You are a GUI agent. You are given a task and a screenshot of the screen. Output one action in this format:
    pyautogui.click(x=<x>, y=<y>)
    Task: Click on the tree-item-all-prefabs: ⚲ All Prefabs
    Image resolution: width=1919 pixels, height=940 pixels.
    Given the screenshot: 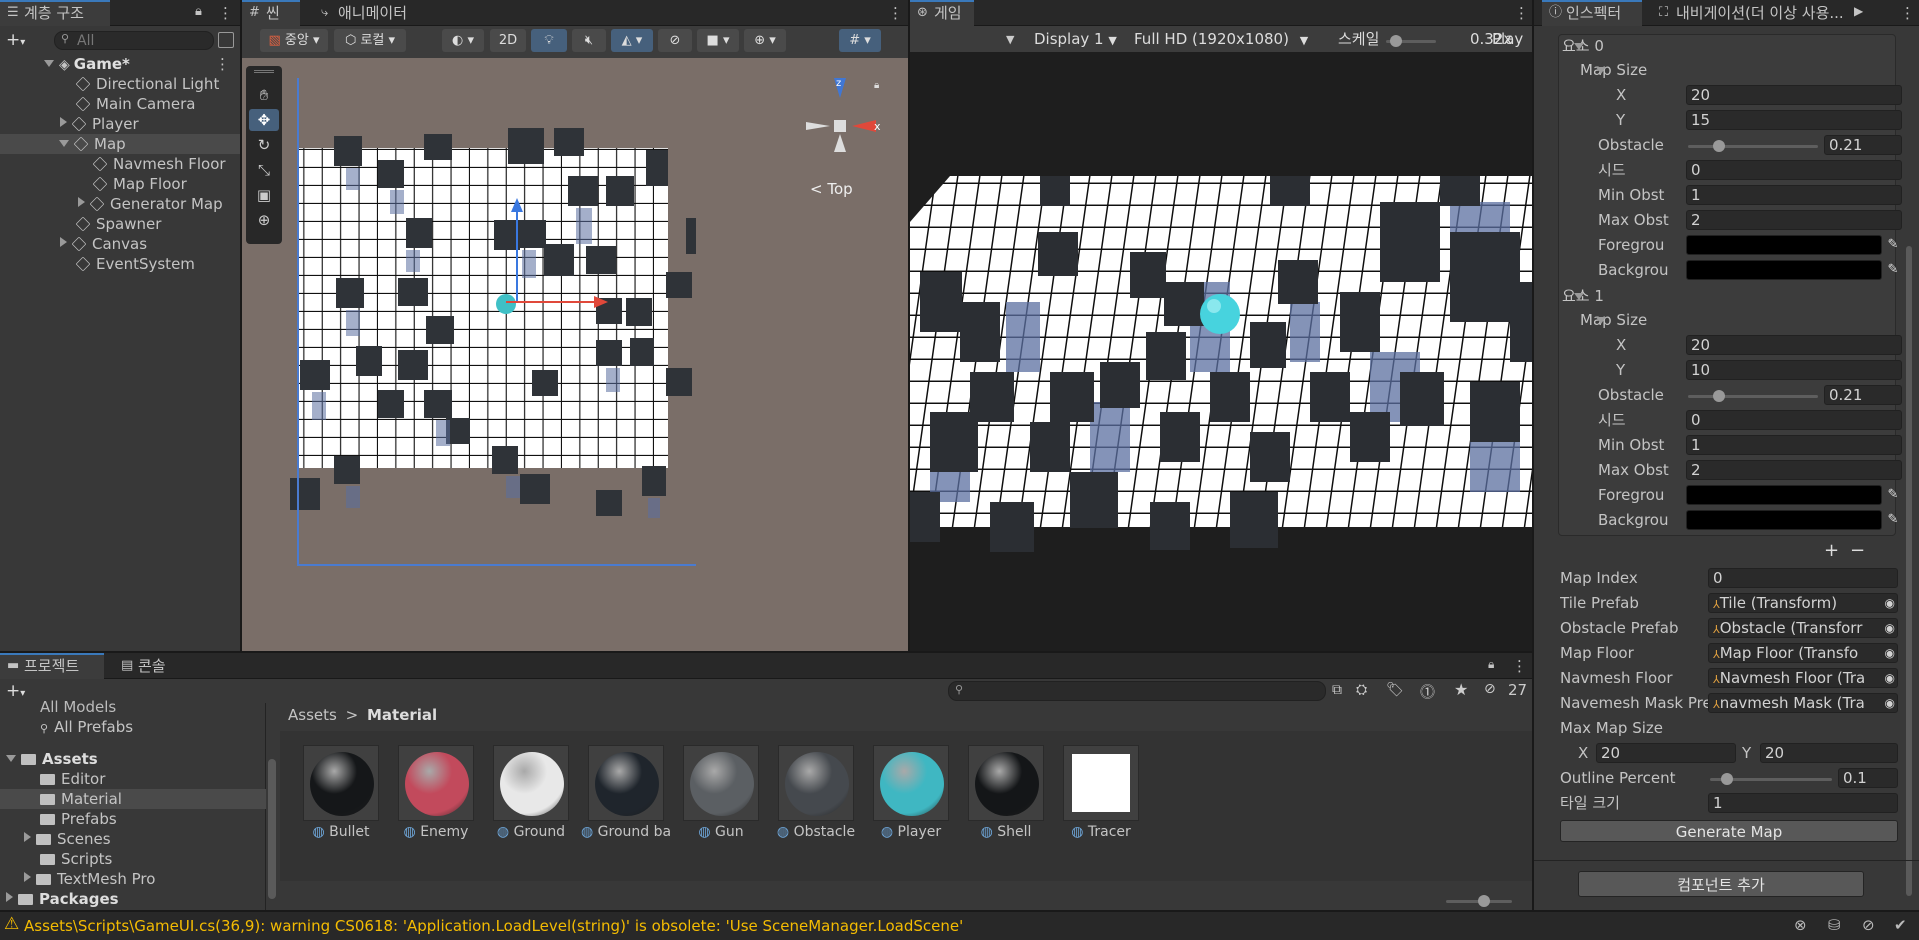 What is the action you would take?
    pyautogui.click(x=86, y=727)
    